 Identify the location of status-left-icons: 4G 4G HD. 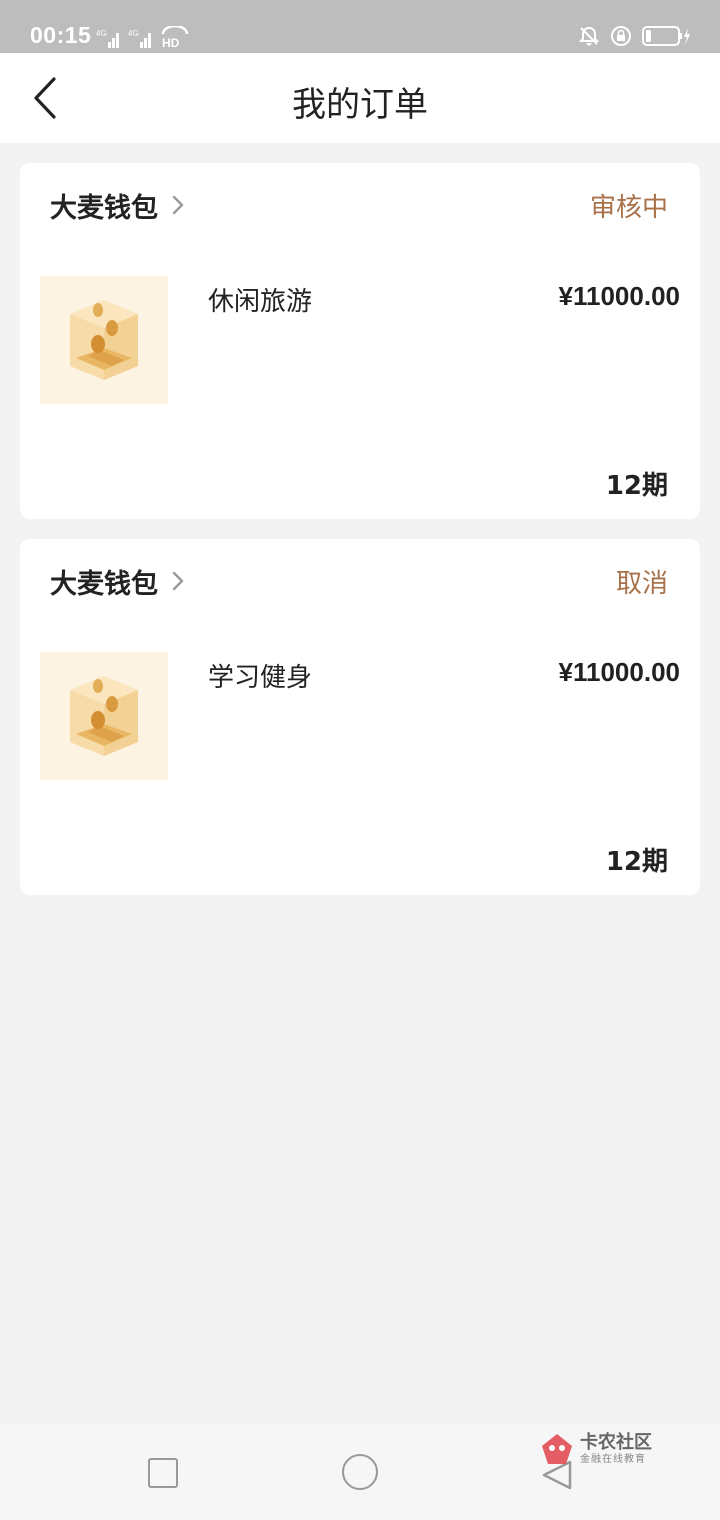
(144, 36).